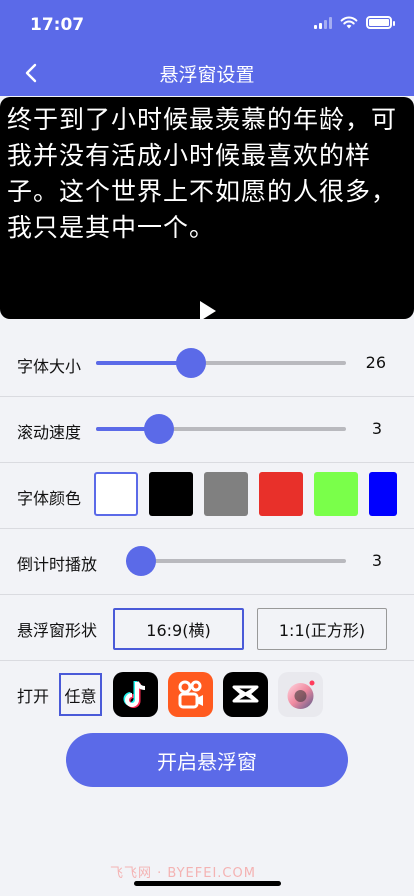 This screenshot has width=414, height=896. Describe the element at coordinates (207, 24) in the screenshot. I see `status-bar: 17:07` at that location.